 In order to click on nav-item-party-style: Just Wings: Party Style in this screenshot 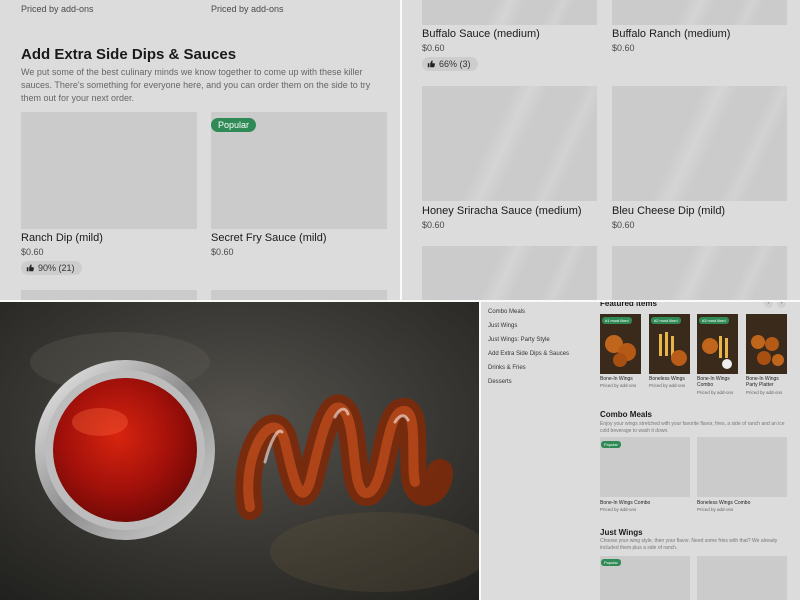, I will do `click(519, 340)`.